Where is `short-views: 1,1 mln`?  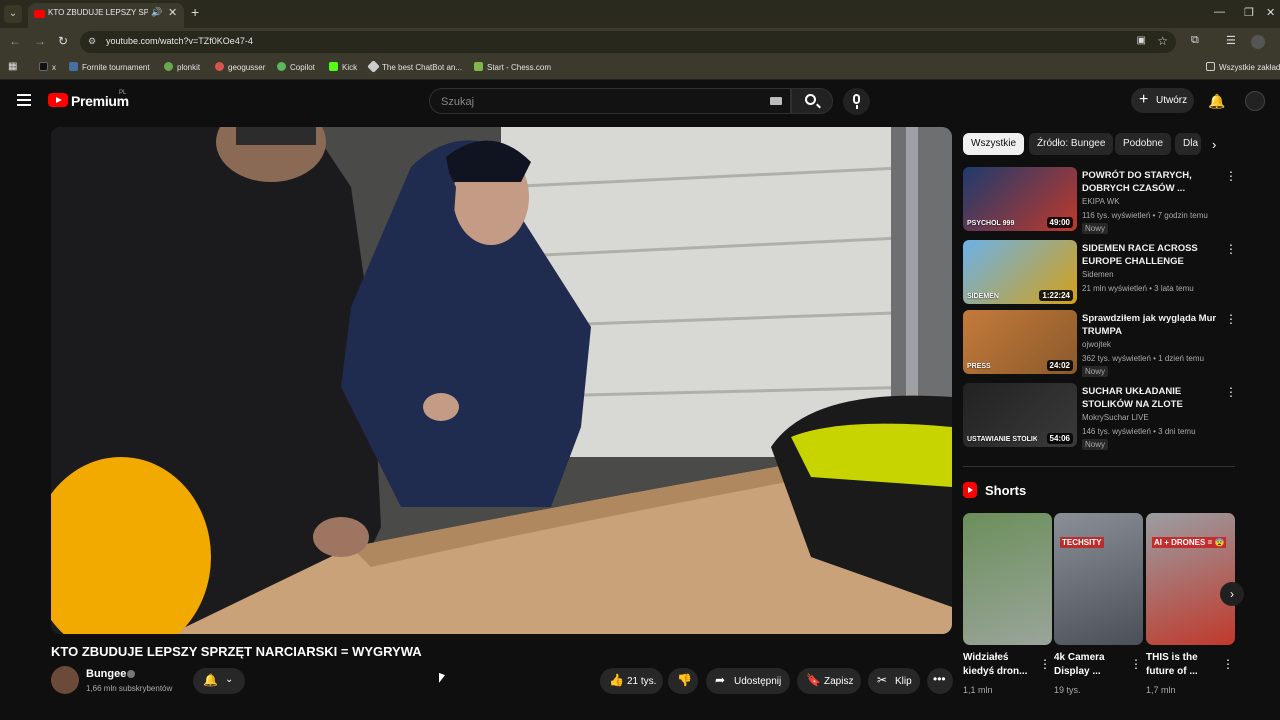
short-views: 1,1 mln is located at coordinates (978, 690).